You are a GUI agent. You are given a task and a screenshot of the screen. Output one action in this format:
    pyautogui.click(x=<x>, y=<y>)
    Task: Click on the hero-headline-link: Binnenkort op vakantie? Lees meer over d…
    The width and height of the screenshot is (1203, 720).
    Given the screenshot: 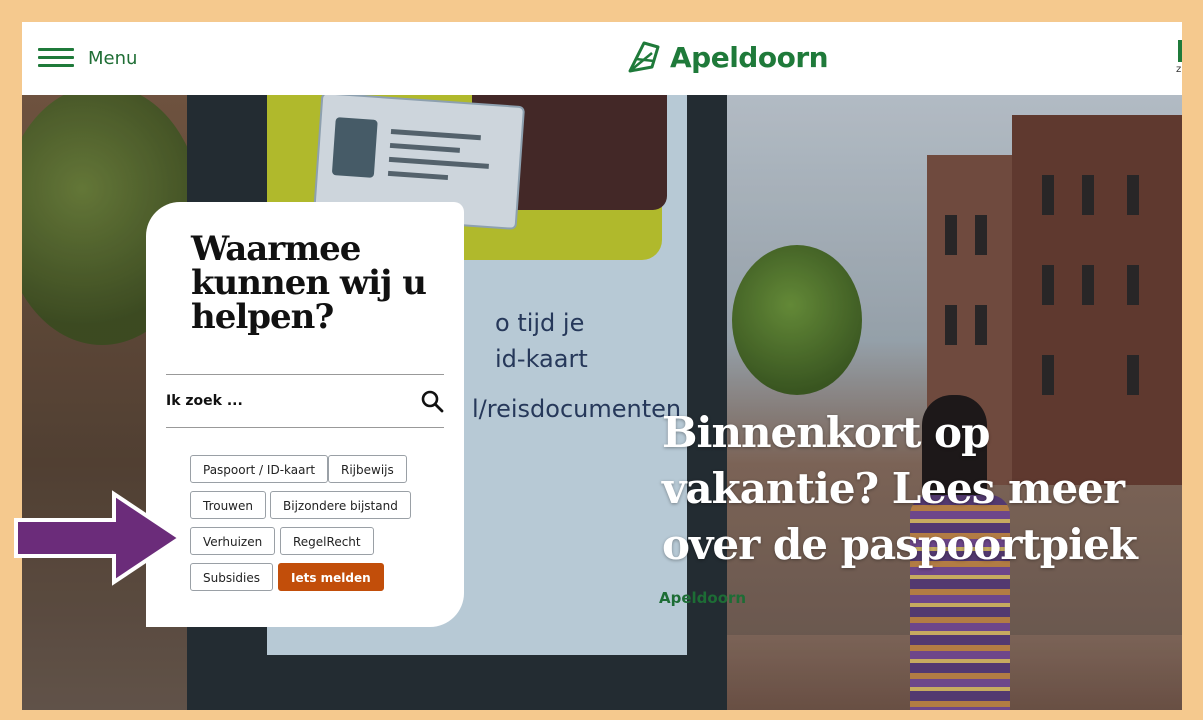 What is the action you would take?
    pyautogui.click(x=922, y=489)
    